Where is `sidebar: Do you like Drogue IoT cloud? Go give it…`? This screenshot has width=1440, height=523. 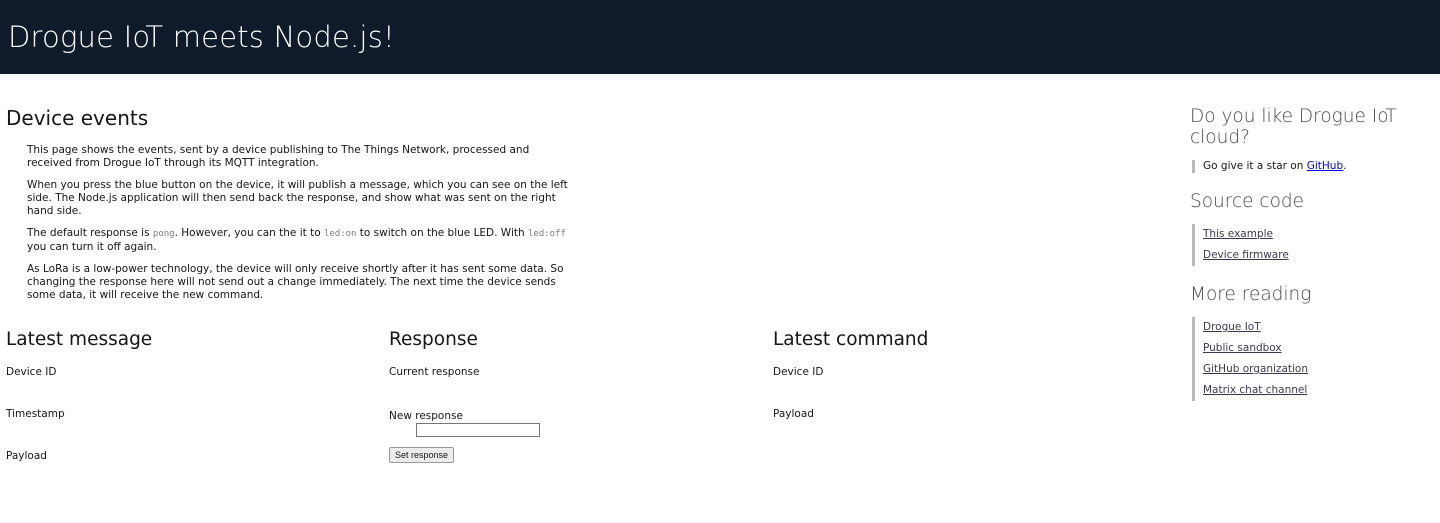
sidebar: Do you like Drogue IoT cloud? Go give it… is located at coordinates (1315, 262).